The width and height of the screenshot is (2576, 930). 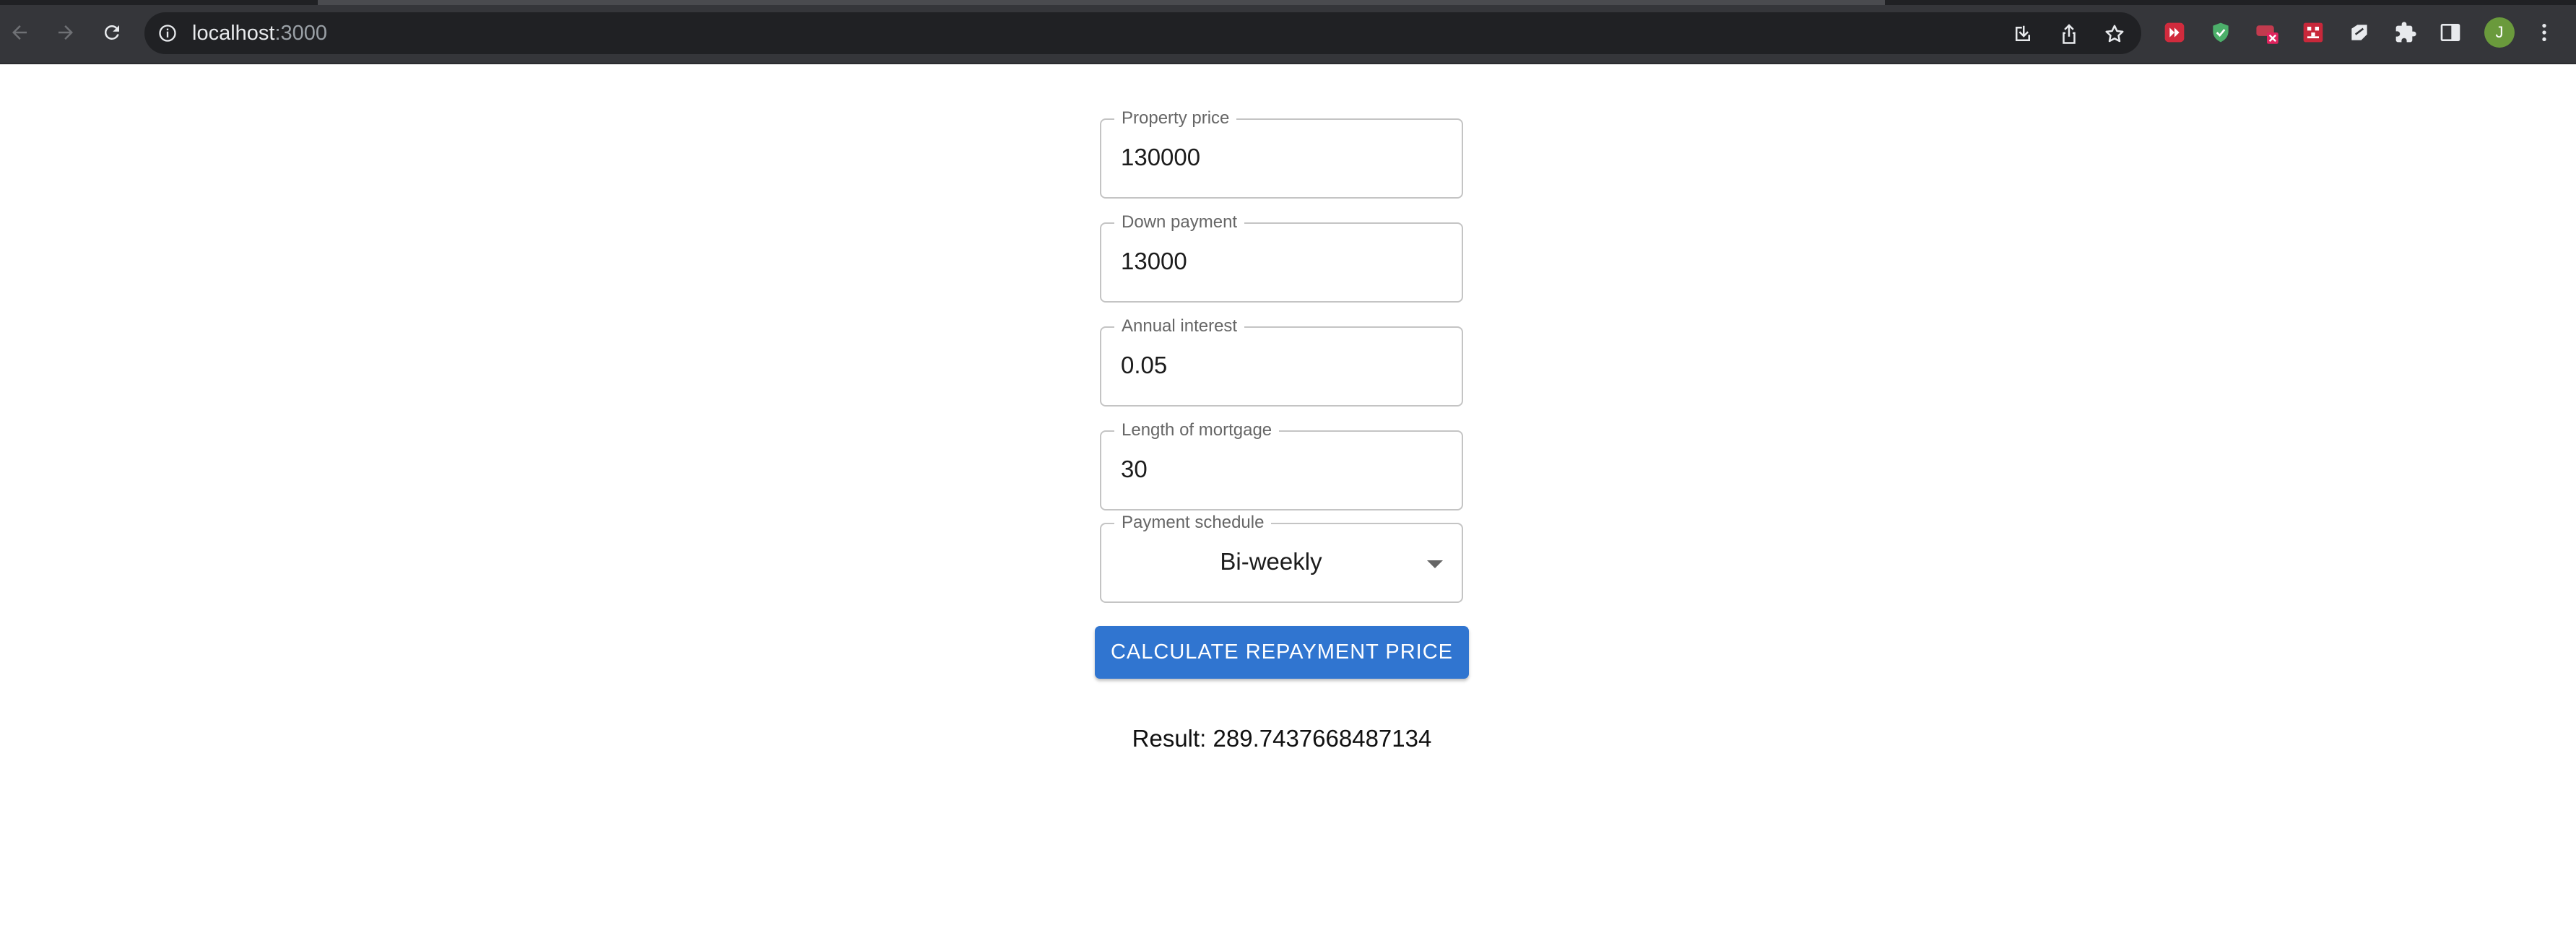 What do you see at coordinates (1281, 361) in the screenshot?
I see `annual-interest-field: Annual interest 0.05` at bounding box center [1281, 361].